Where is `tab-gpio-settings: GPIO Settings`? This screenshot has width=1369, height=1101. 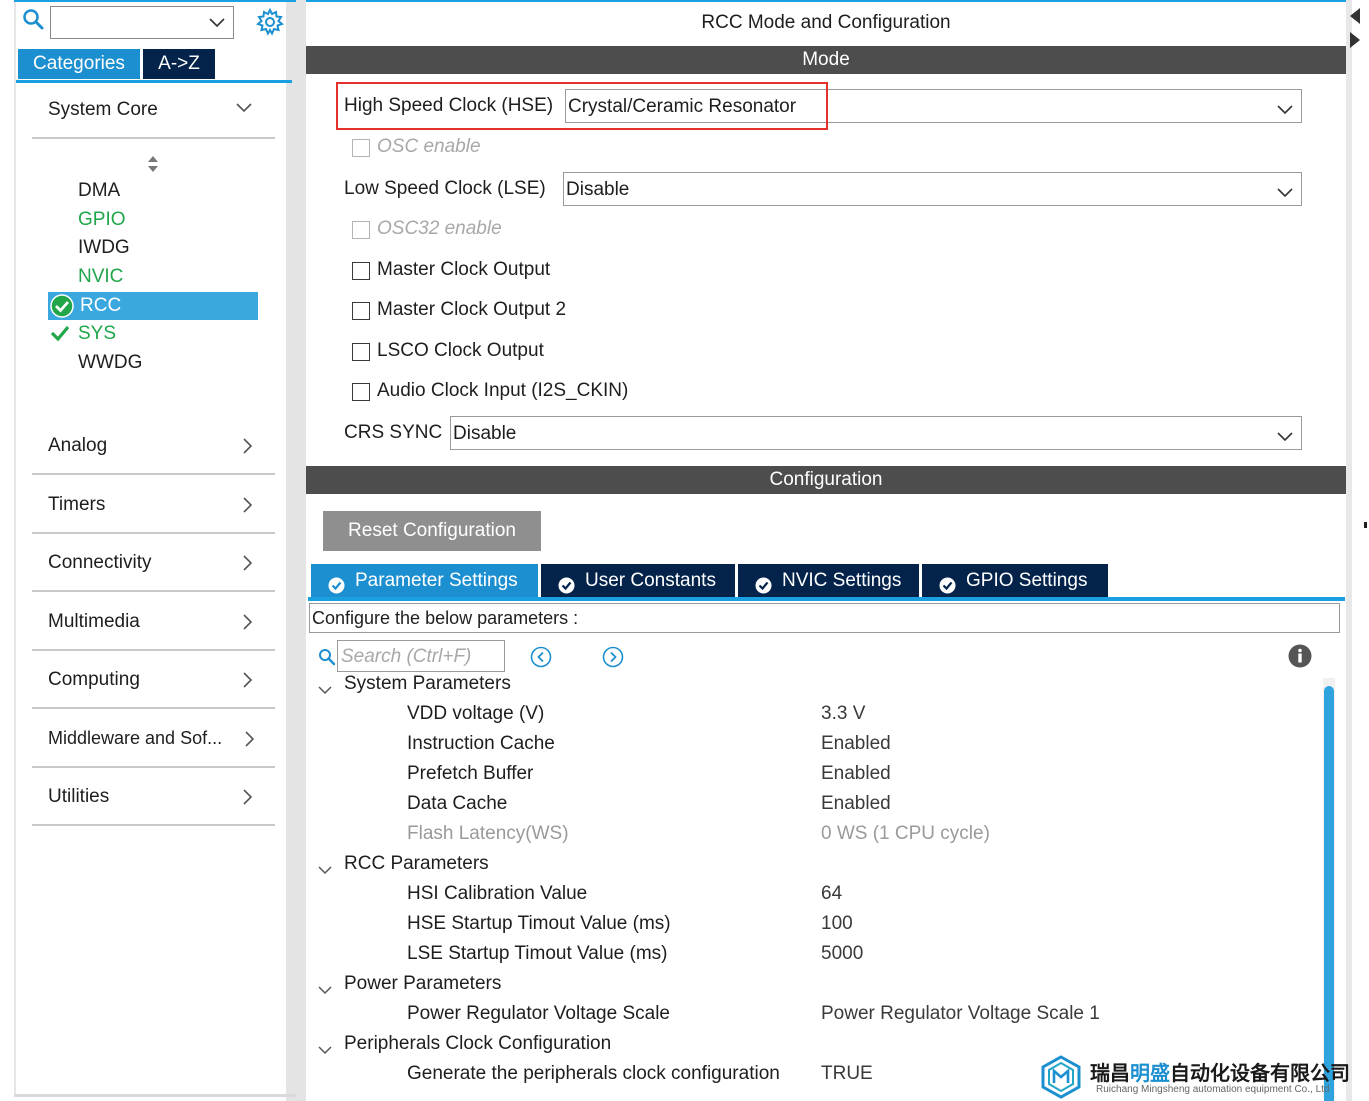
tab-gpio-settings: GPIO Settings is located at coordinates (1015, 580).